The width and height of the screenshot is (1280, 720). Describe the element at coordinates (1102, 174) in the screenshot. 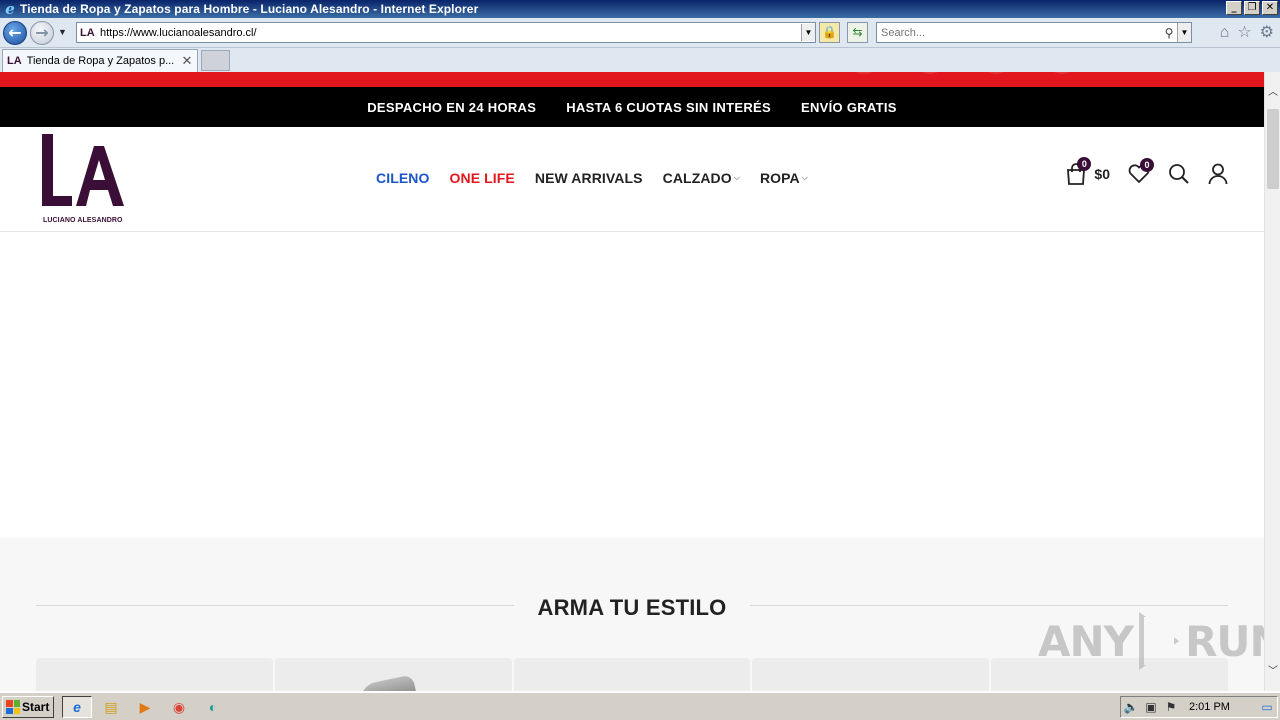

I see `cart-total: $0` at that location.